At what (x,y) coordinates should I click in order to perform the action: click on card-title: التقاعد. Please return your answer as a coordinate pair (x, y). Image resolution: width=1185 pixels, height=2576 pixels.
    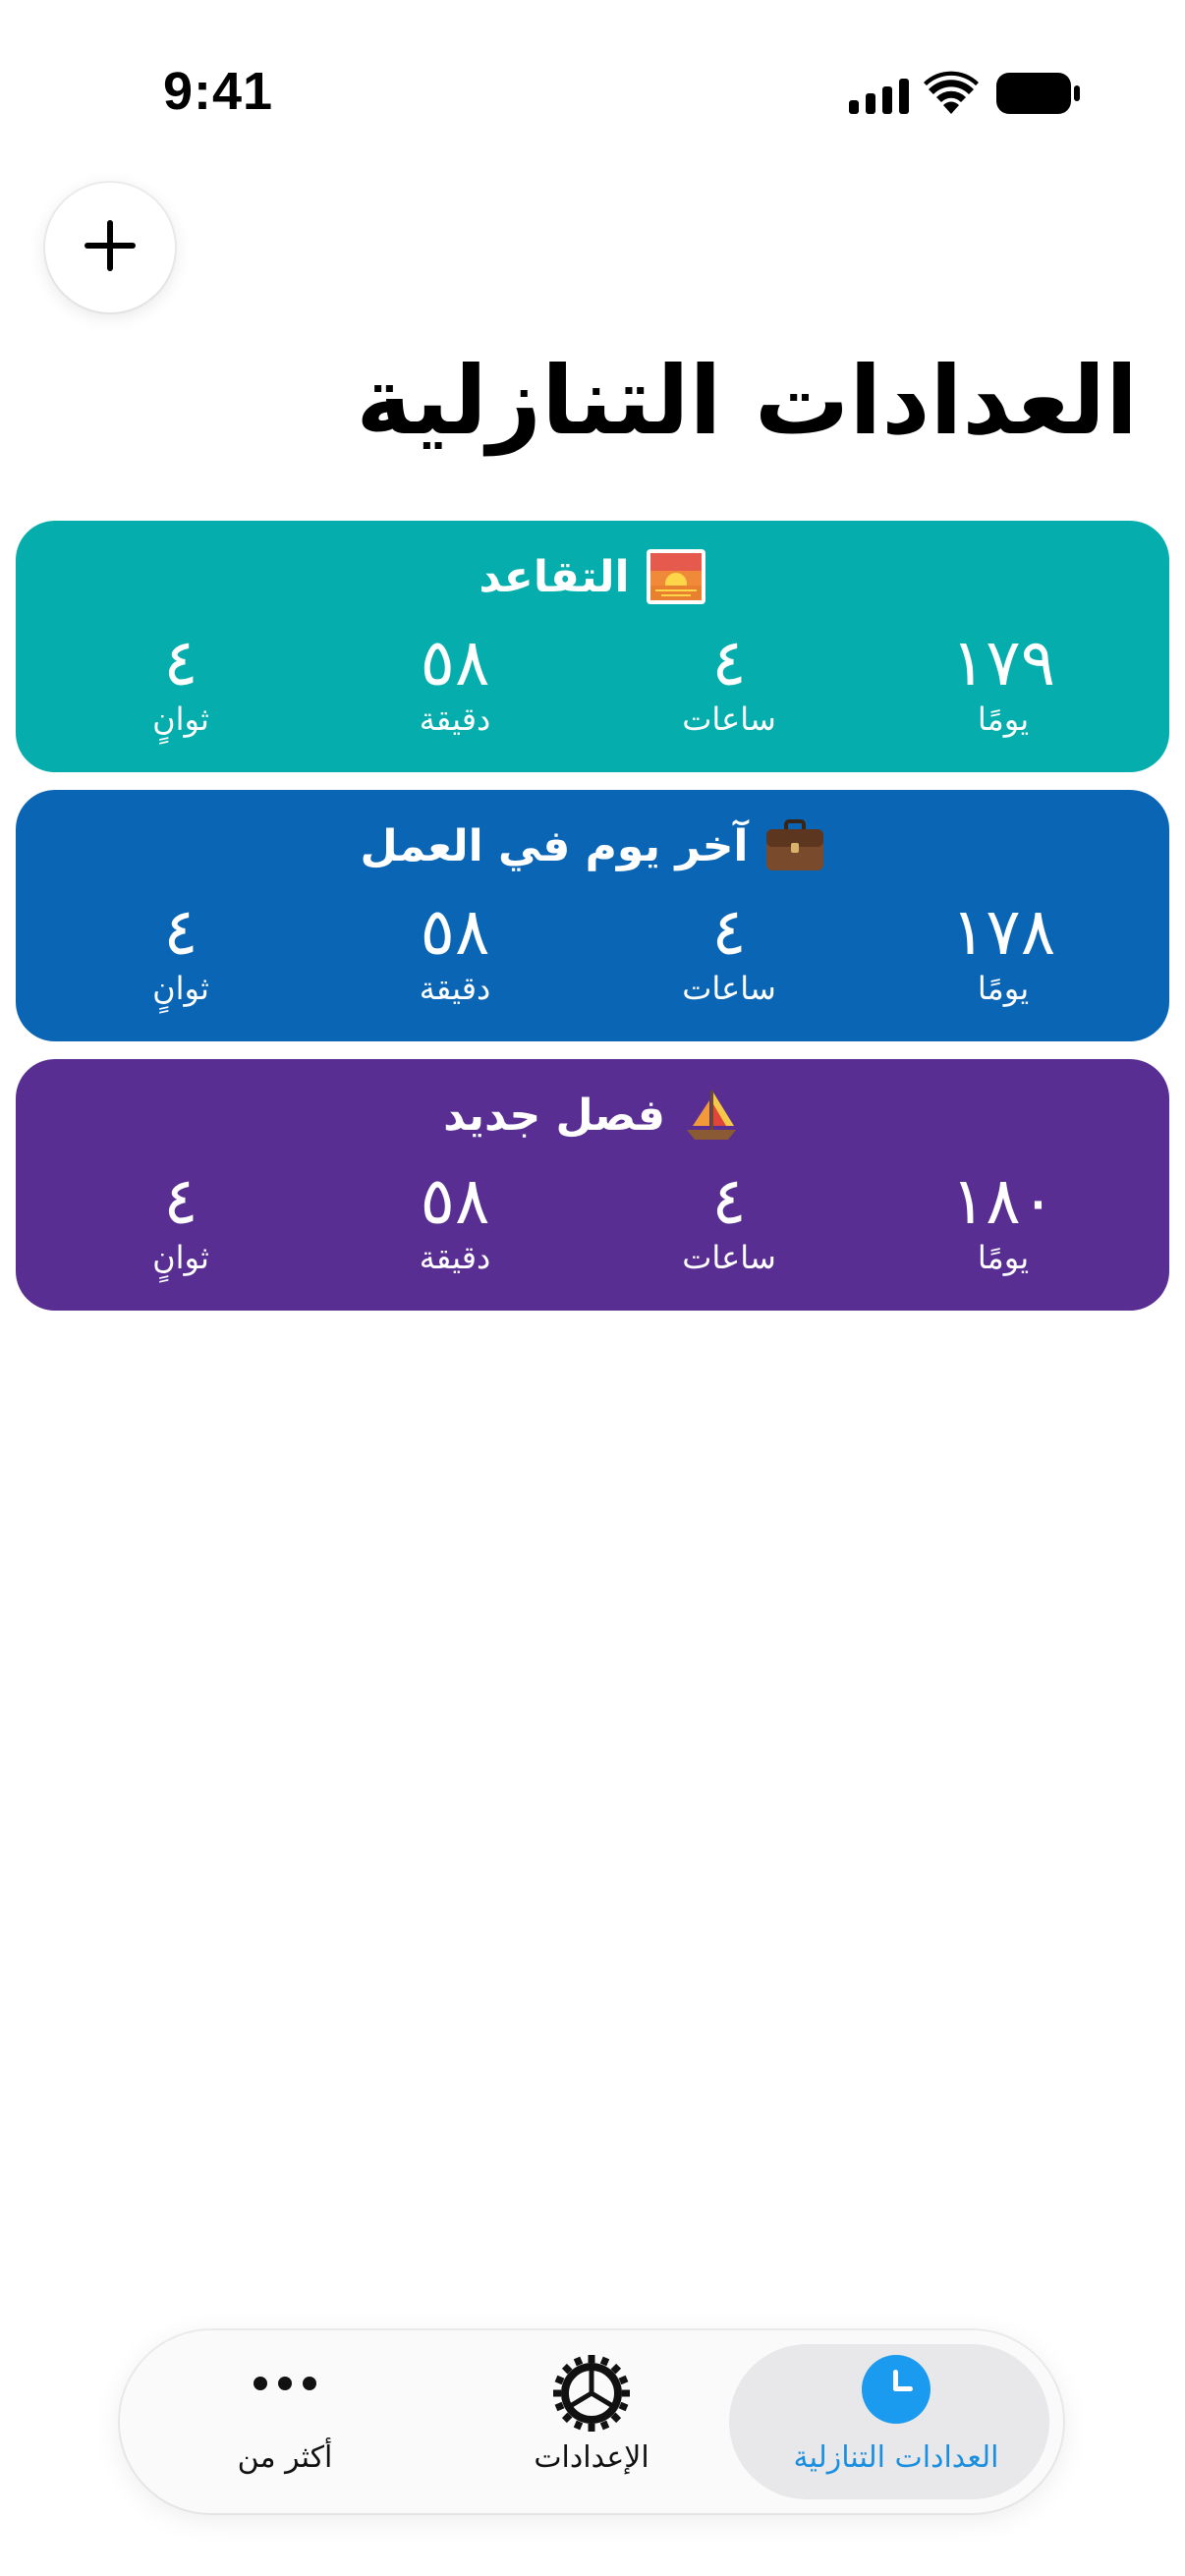
    Looking at the image, I should click on (592, 576).